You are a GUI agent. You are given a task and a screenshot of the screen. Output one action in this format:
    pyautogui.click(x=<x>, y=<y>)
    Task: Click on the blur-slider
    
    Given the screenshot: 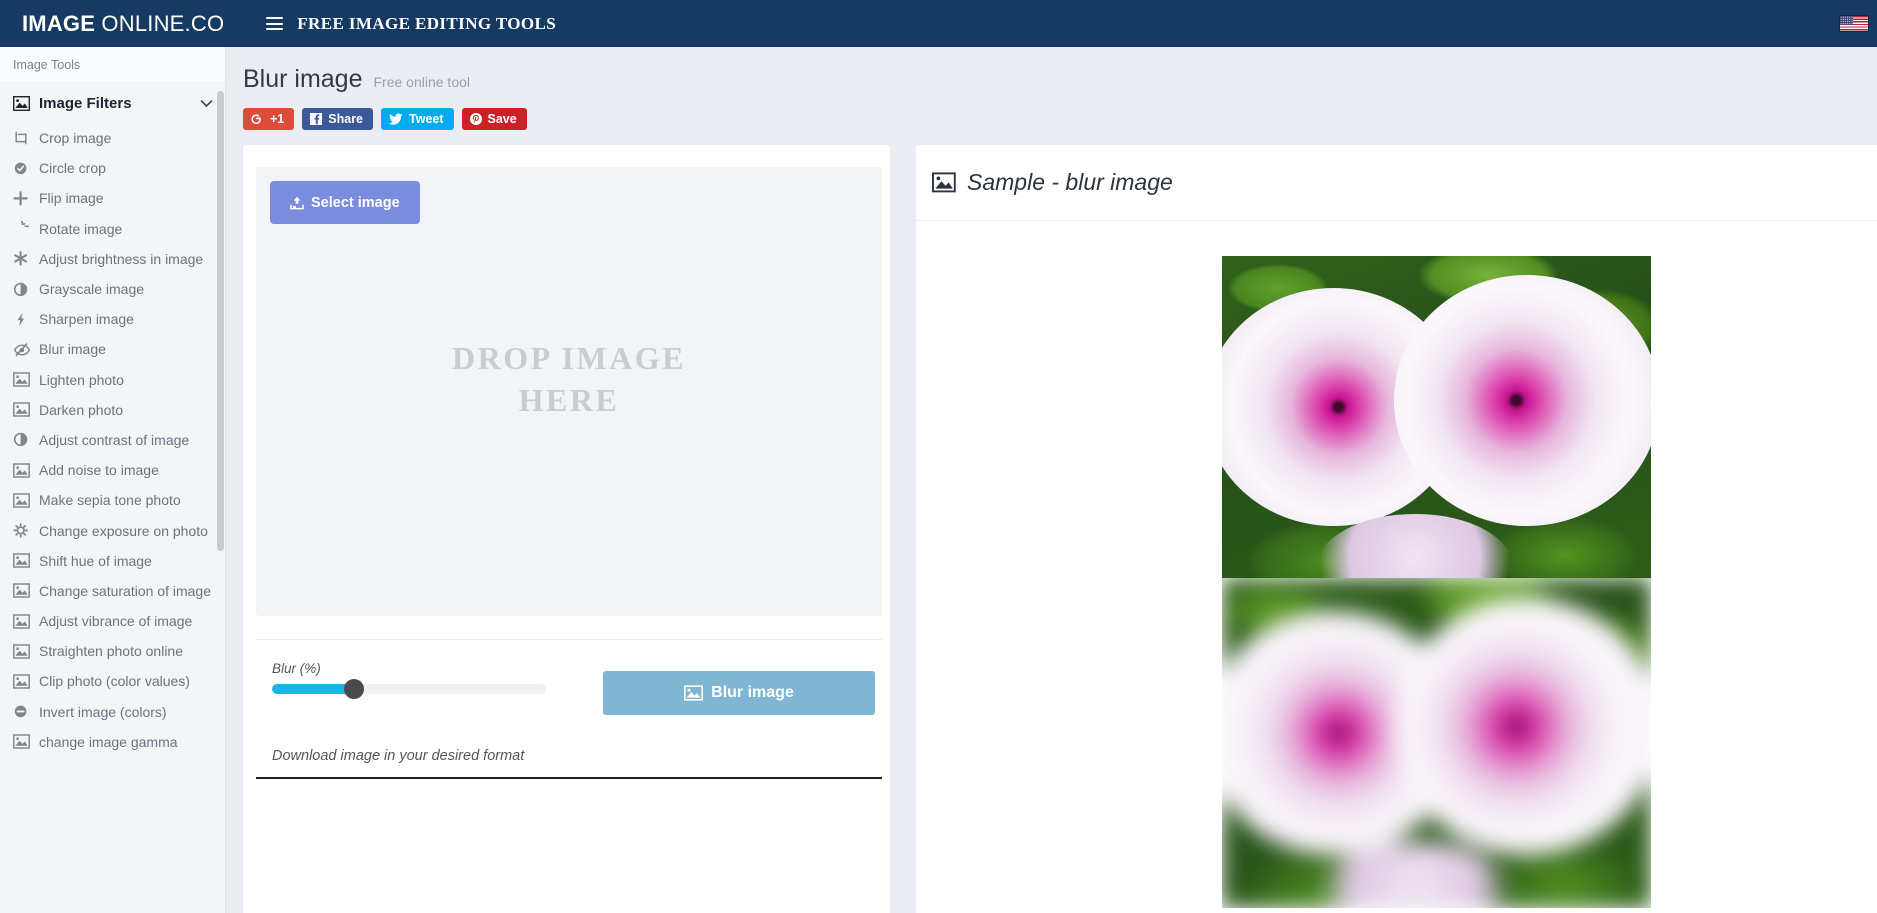 What is the action you would take?
    pyautogui.click(x=409, y=689)
    